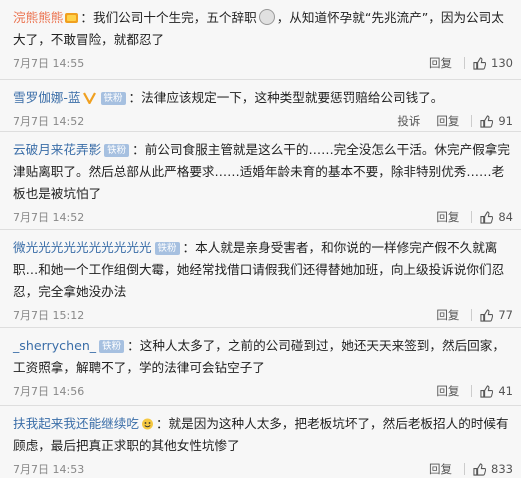  I want to click on comment-meta: 7月7日 14:56 回复 41, so click(263, 391).